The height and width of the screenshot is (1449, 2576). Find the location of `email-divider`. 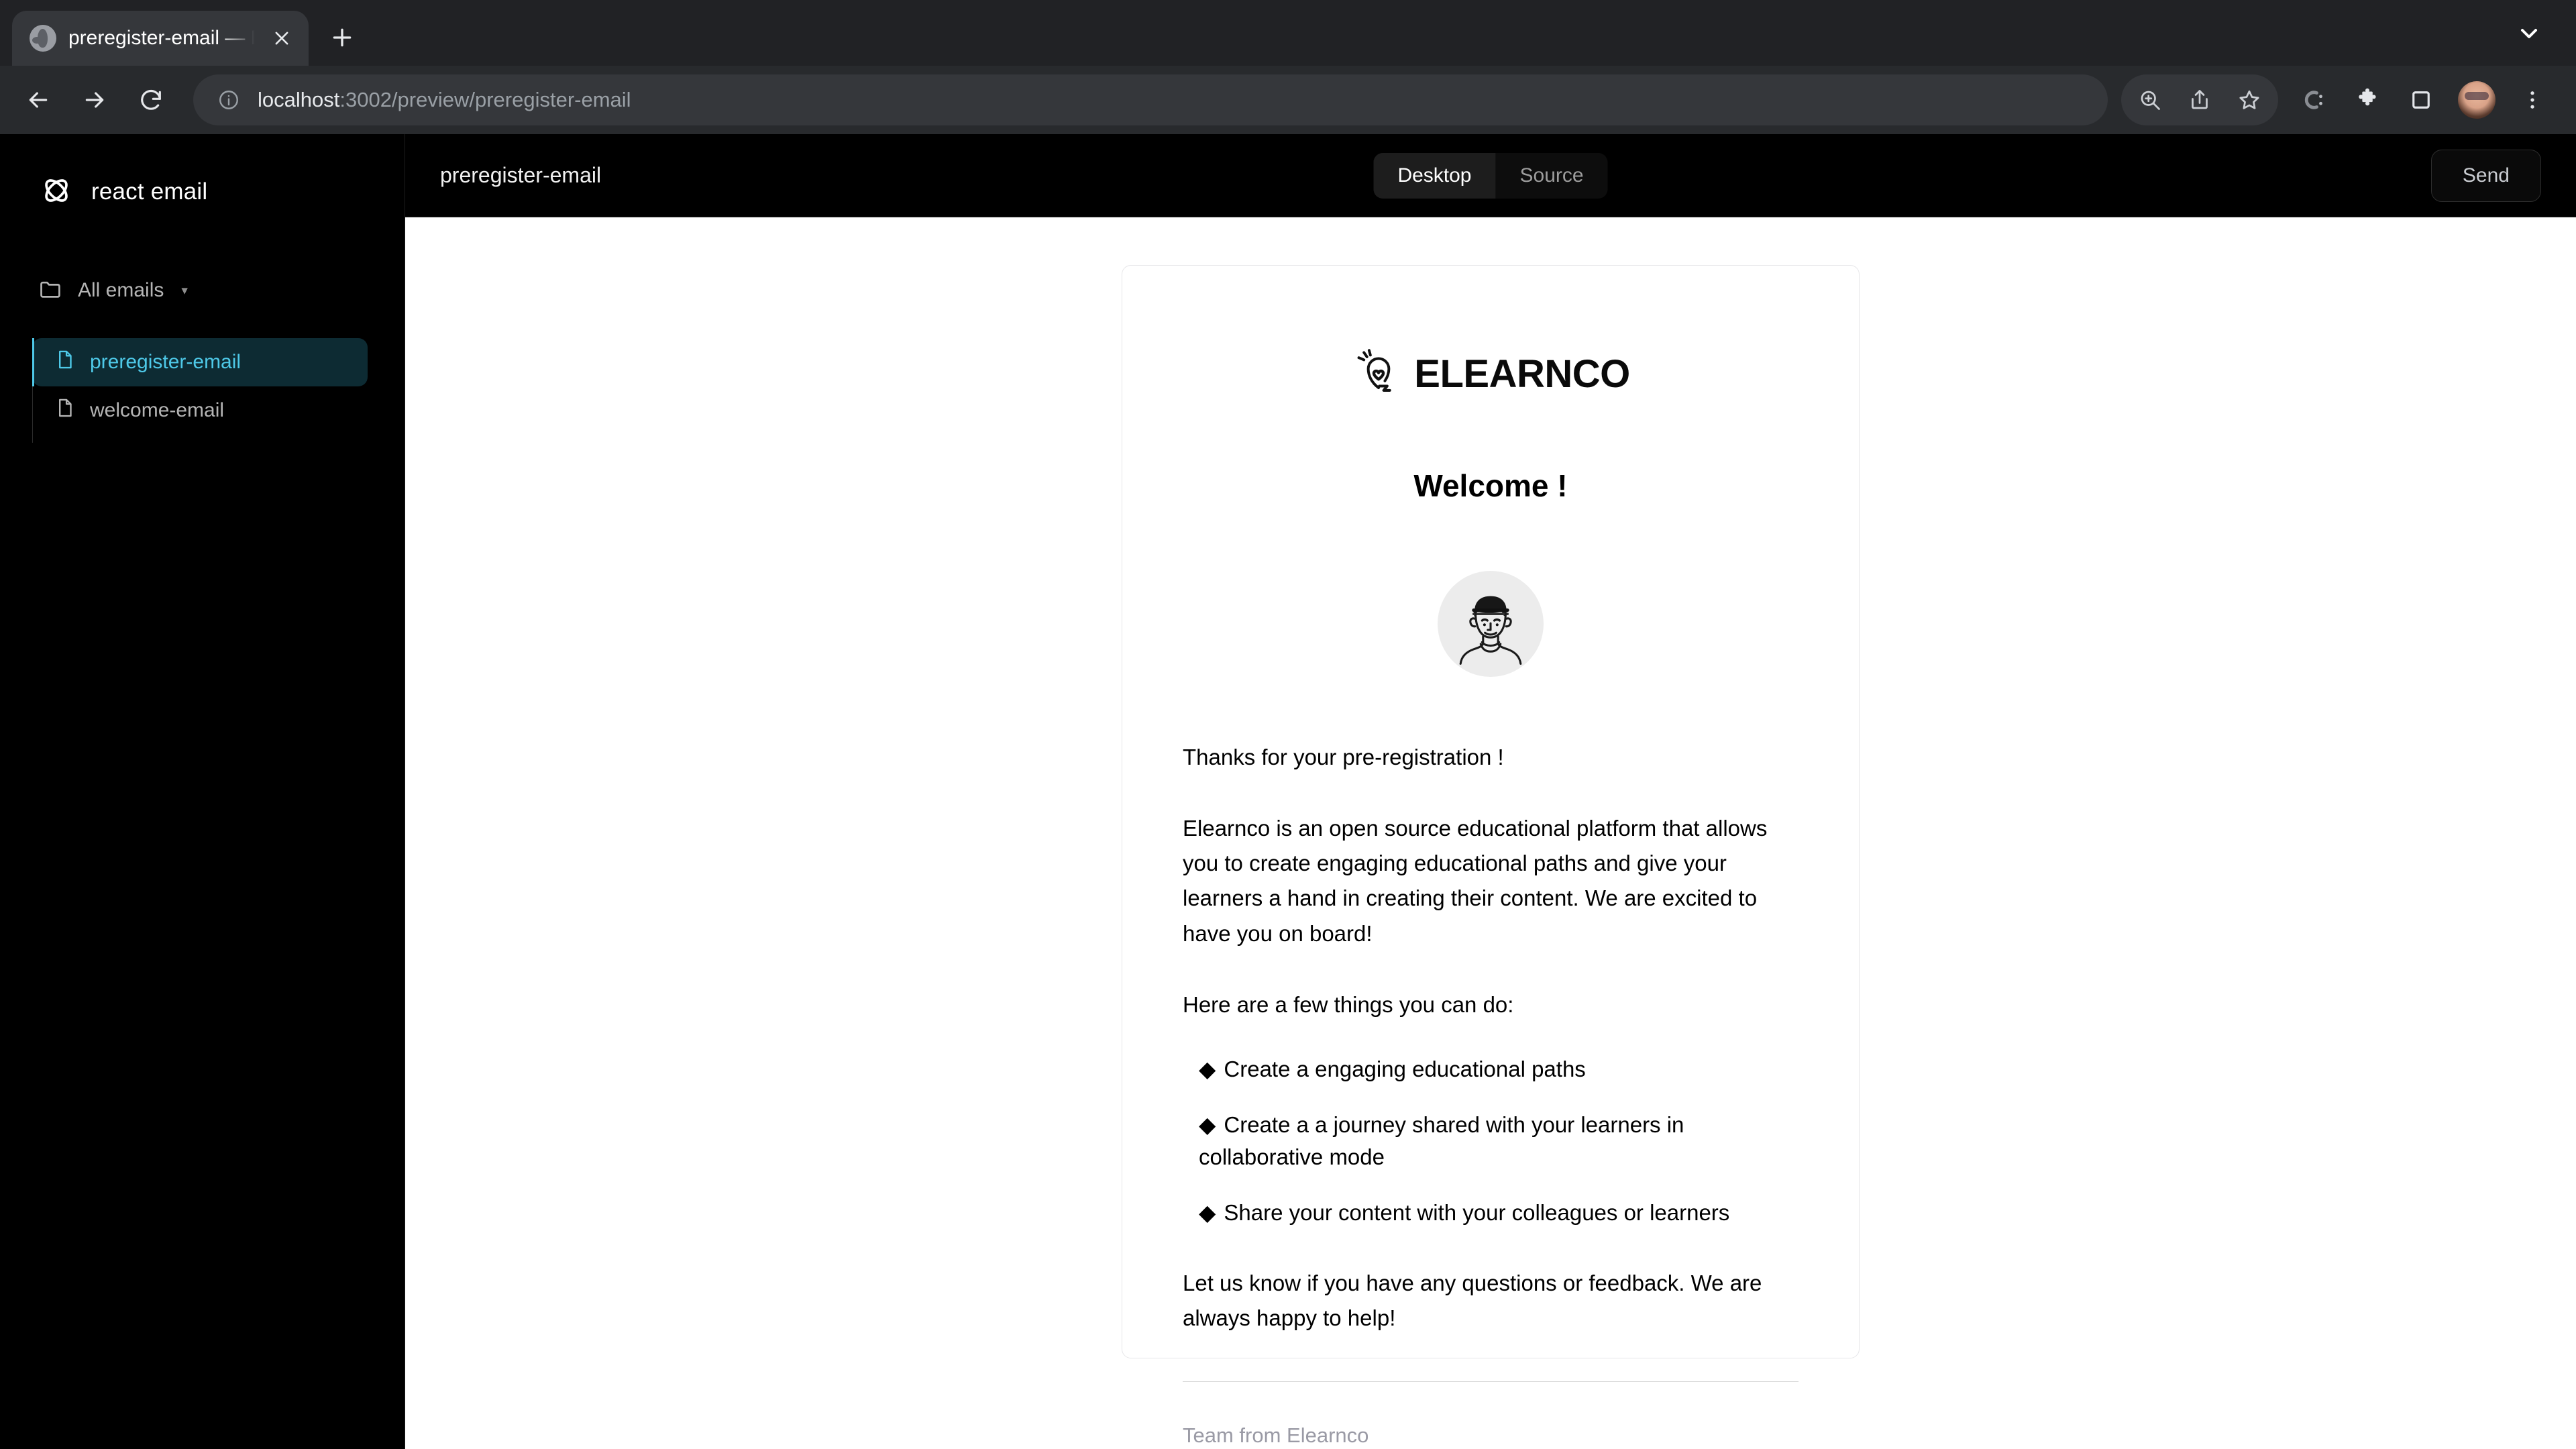

email-divider is located at coordinates (1491, 1382).